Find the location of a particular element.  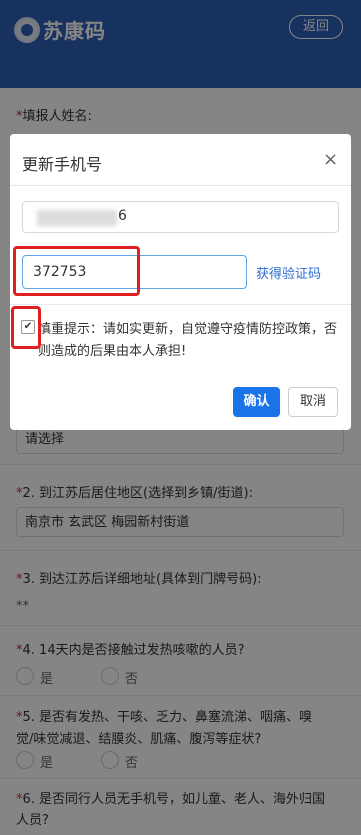

code-highlight-box is located at coordinates (76, 271).